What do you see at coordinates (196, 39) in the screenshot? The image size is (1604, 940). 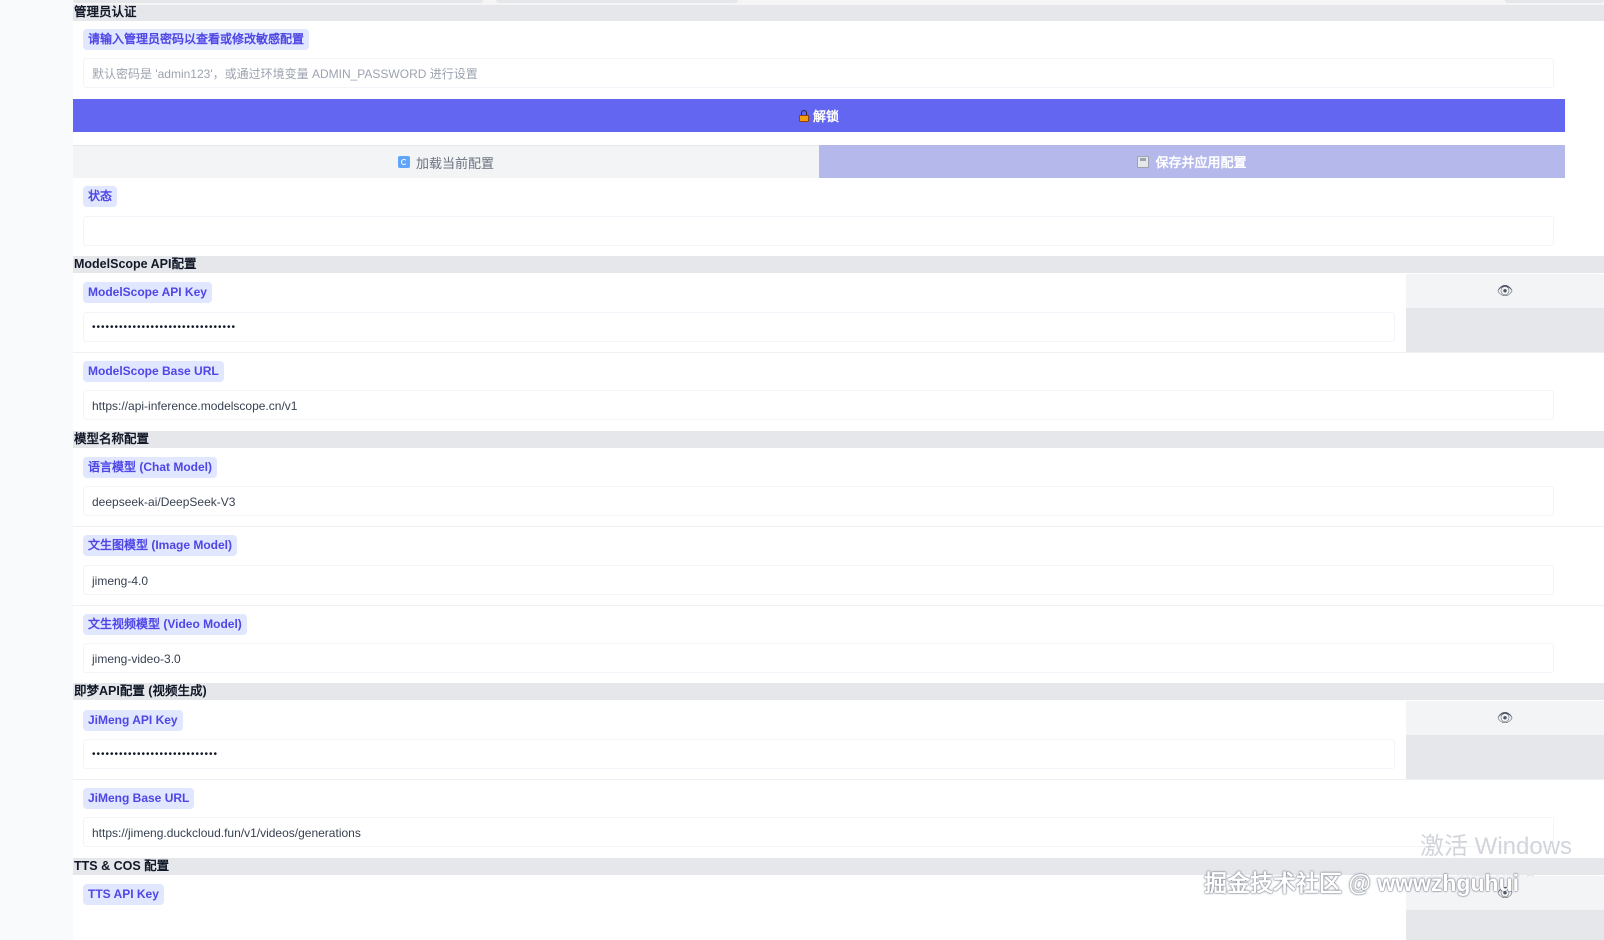 I see `admin-password-label: 请输入管理员密码以查看或修改敏感配置` at bounding box center [196, 39].